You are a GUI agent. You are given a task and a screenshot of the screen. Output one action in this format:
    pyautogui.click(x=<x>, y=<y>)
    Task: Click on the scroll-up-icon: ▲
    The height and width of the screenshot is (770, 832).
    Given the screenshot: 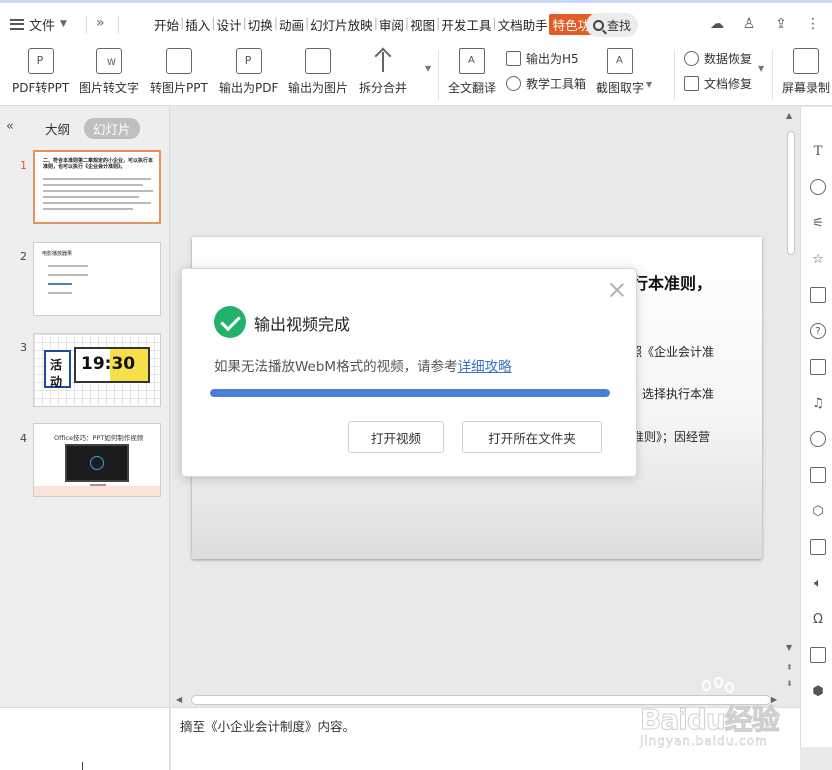 What is the action you would take?
    pyautogui.click(x=789, y=115)
    